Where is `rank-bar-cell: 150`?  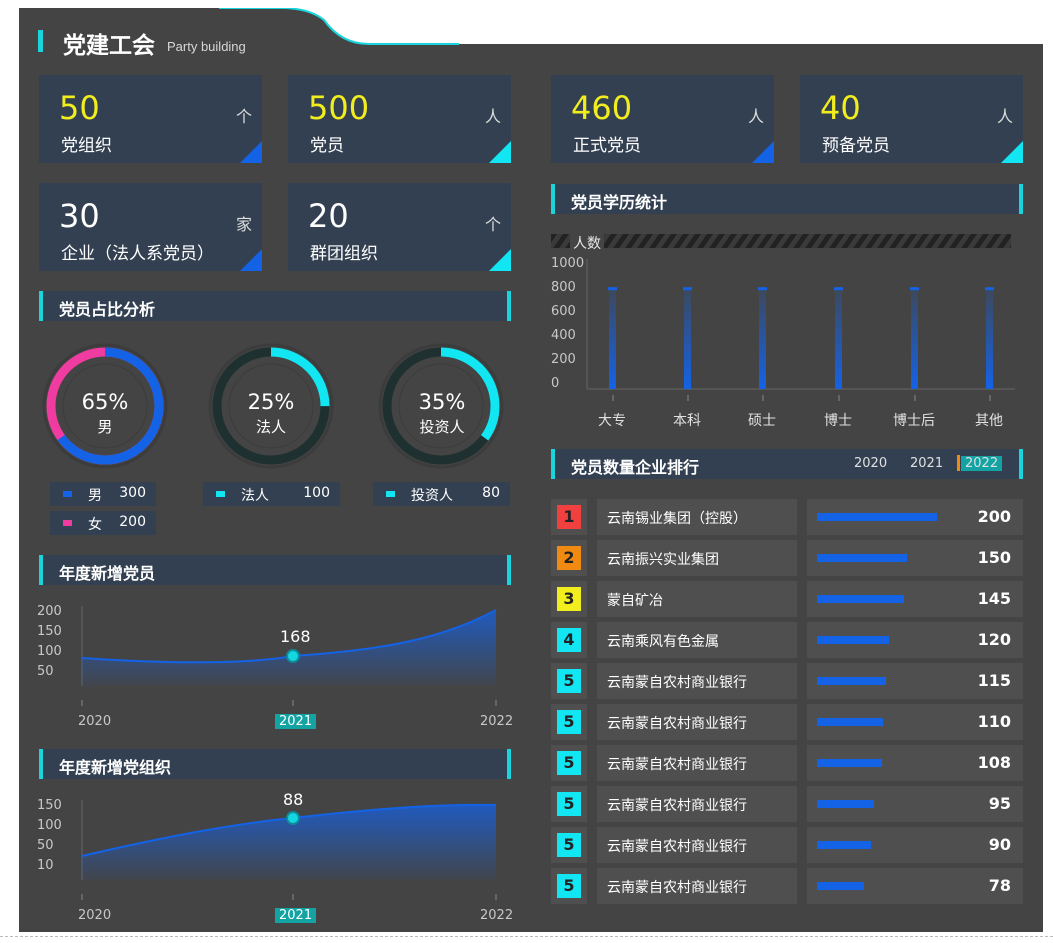 rank-bar-cell: 150 is located at coordinates (915, 558).